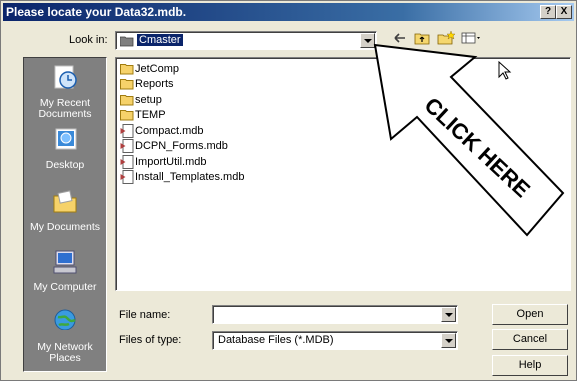  What do you see at coordinates (65, 92) in the screenshot?
I see `place-my-recent-documents: My Recent Documents` at bounding box center [65, 92].